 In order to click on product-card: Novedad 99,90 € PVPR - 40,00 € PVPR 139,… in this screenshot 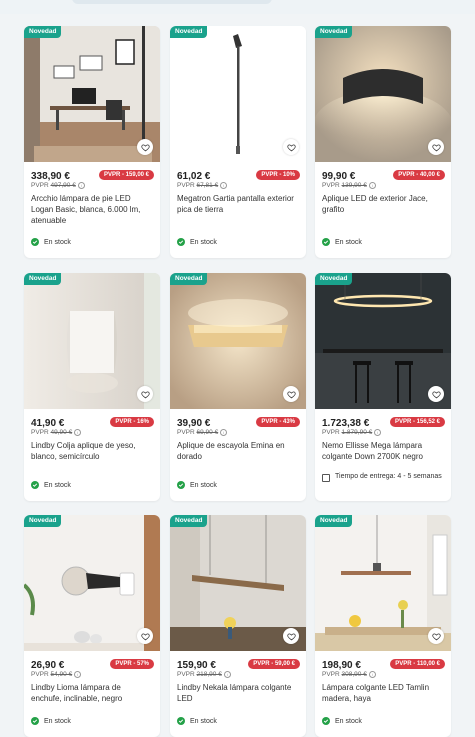, I will do `click(383, 142)`.